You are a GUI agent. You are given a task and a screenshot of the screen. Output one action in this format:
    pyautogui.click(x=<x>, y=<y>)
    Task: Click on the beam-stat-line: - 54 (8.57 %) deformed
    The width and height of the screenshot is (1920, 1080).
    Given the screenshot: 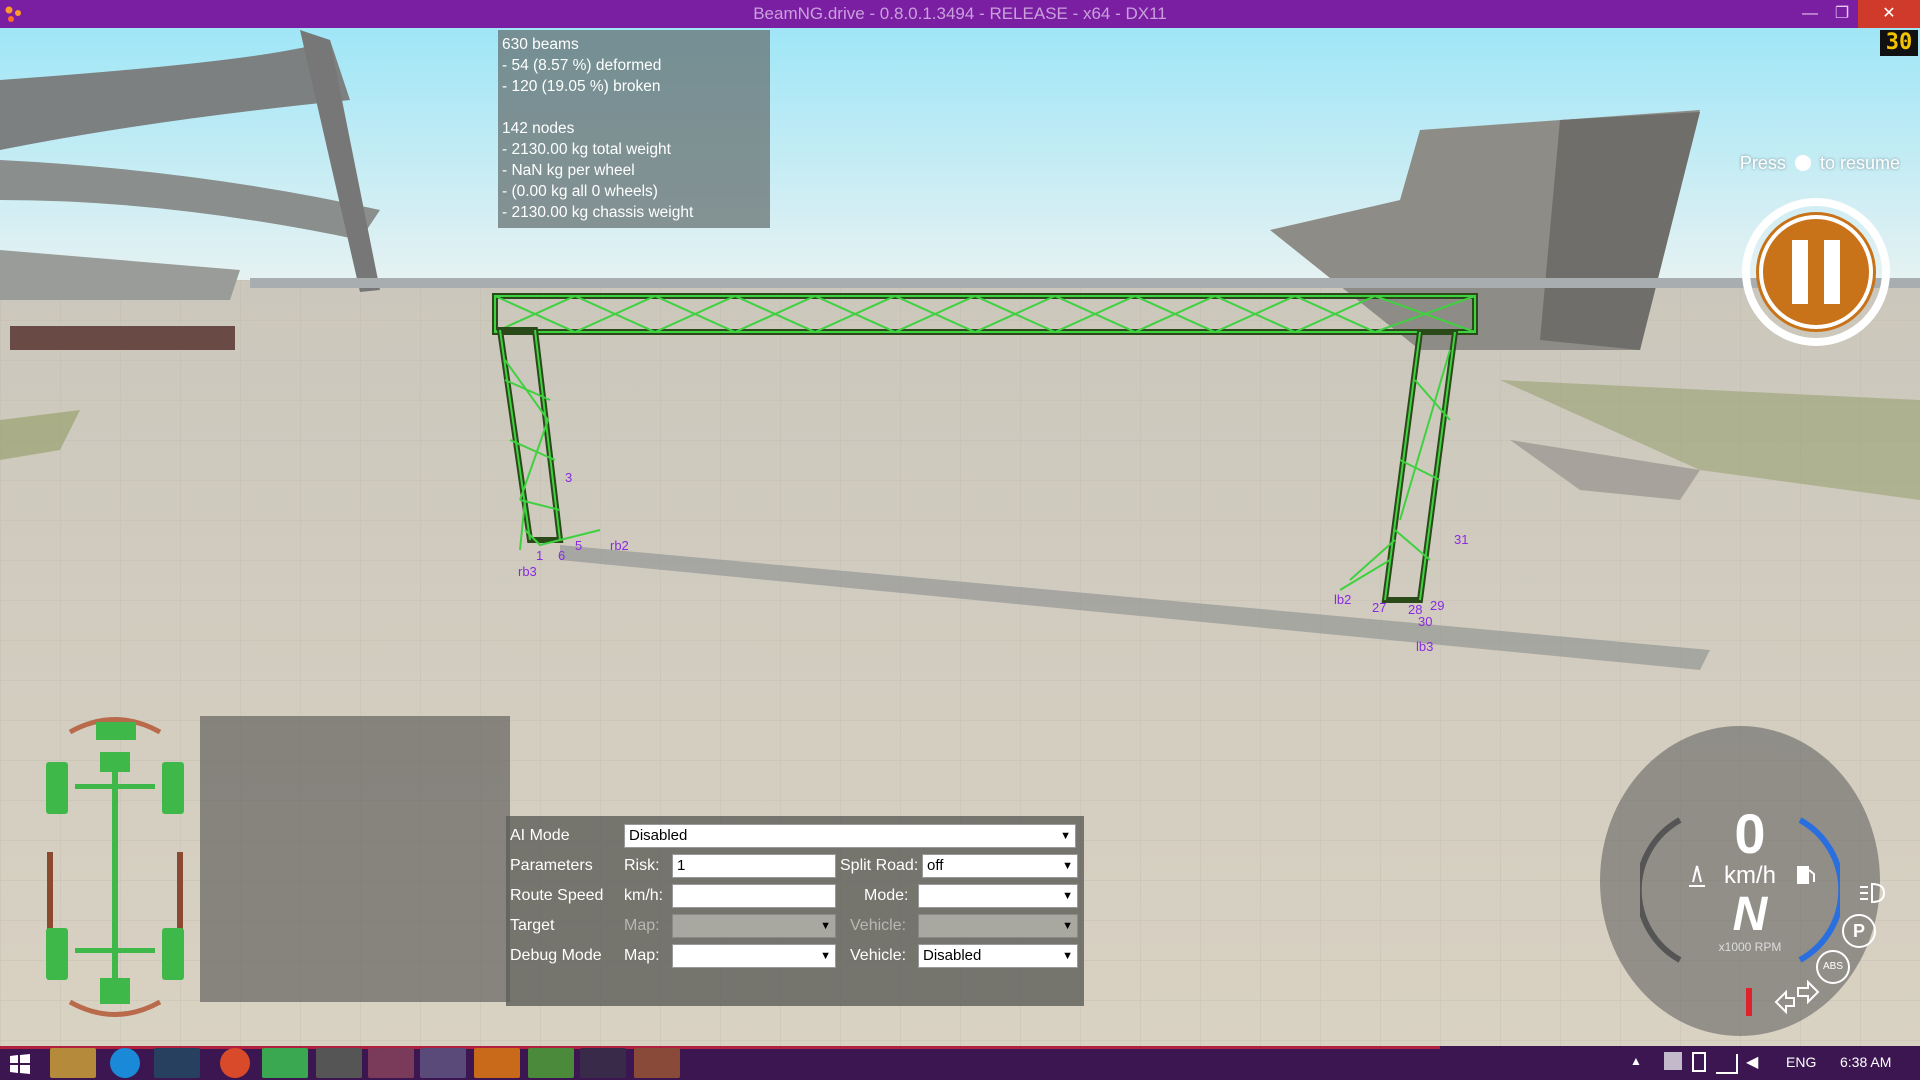 What is the action you would take?
    pyautogui.click(x=582, y=65)
    